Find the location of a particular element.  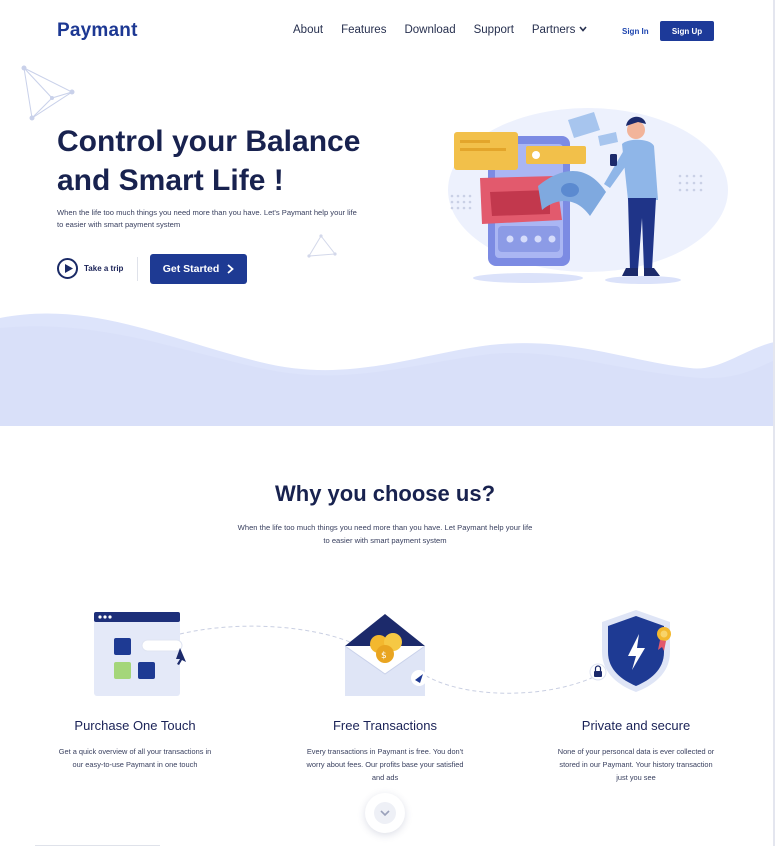

feature-title: Purchase One Touch is located at coordinates (135, 725).